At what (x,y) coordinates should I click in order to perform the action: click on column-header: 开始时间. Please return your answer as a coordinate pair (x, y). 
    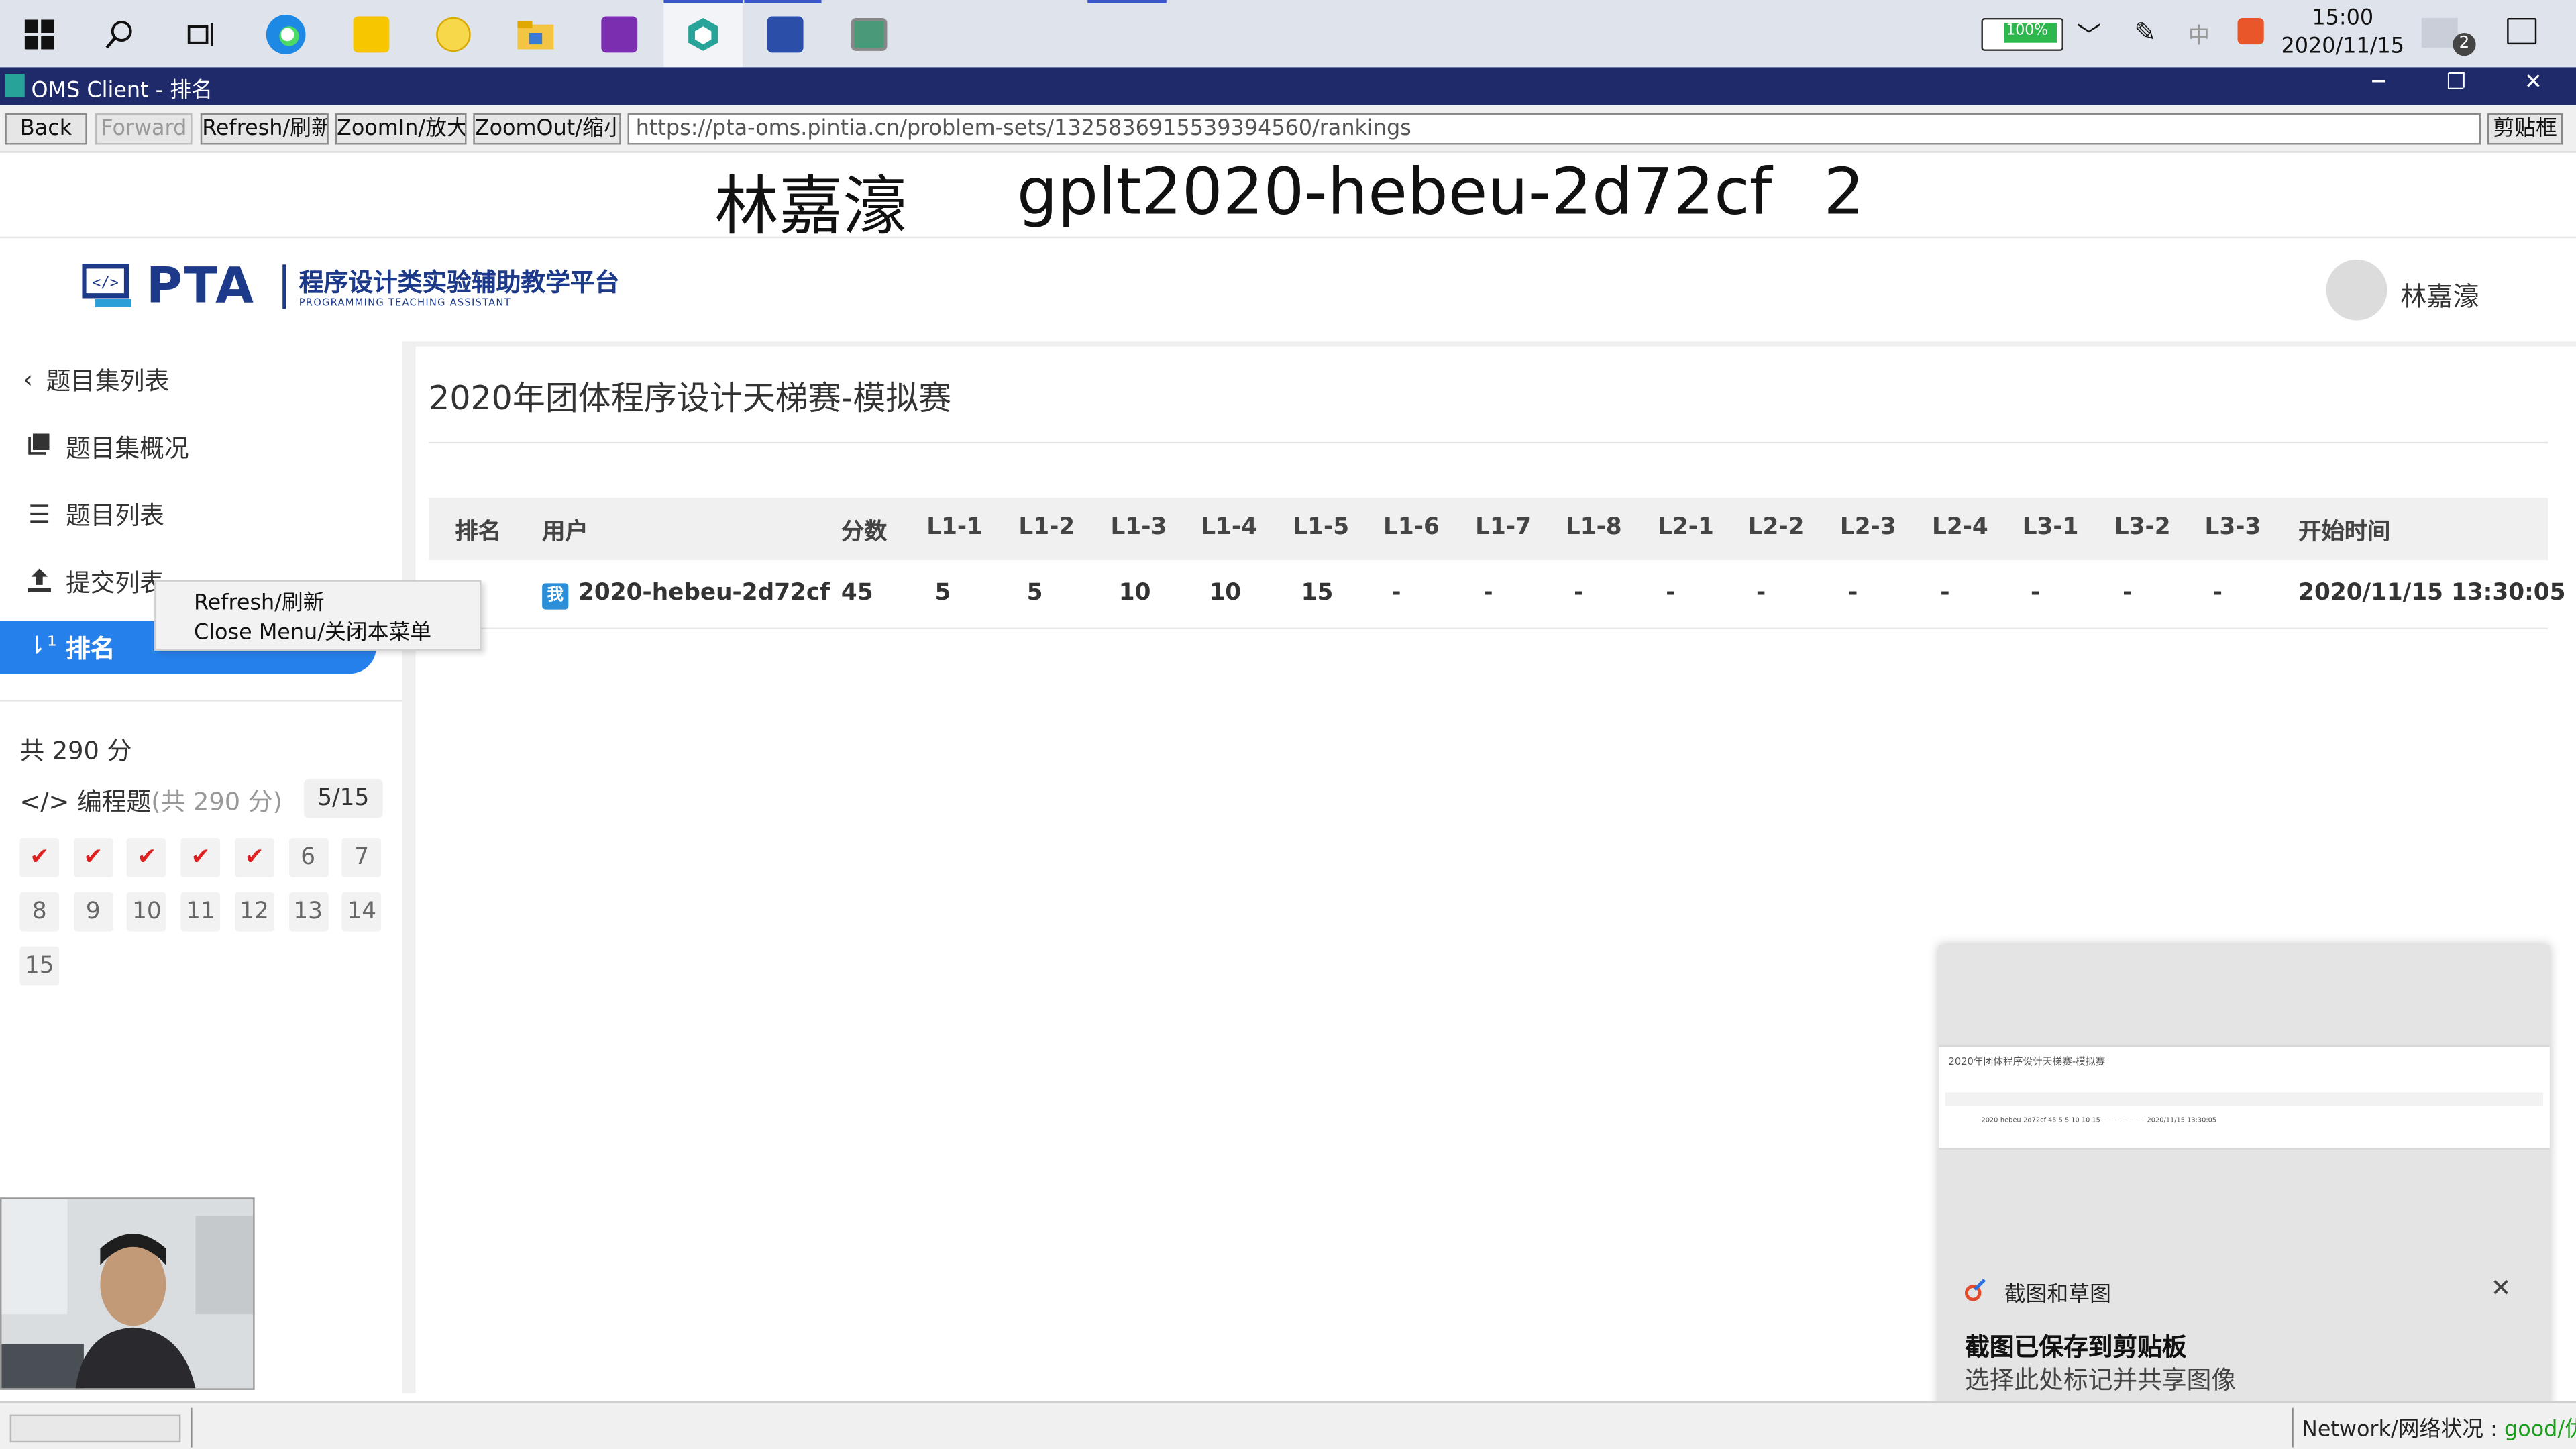
    Looking at the image, I should click on (2344, 531).